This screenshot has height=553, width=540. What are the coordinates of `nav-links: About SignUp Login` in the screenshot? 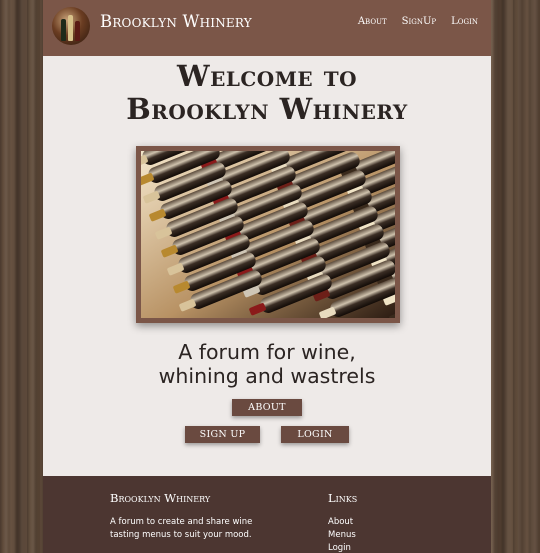 It's located at (418, 21).